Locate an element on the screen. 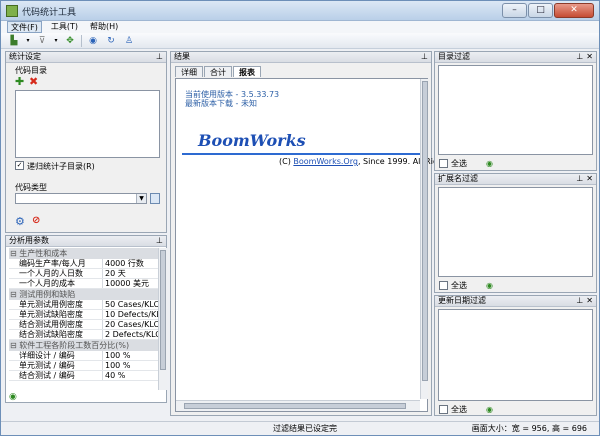 The width and height of the screenshot is (600, 436). param-row: 结合测试缺陷密度 2 Defects/KLOC is located at coordinates (85, 335).